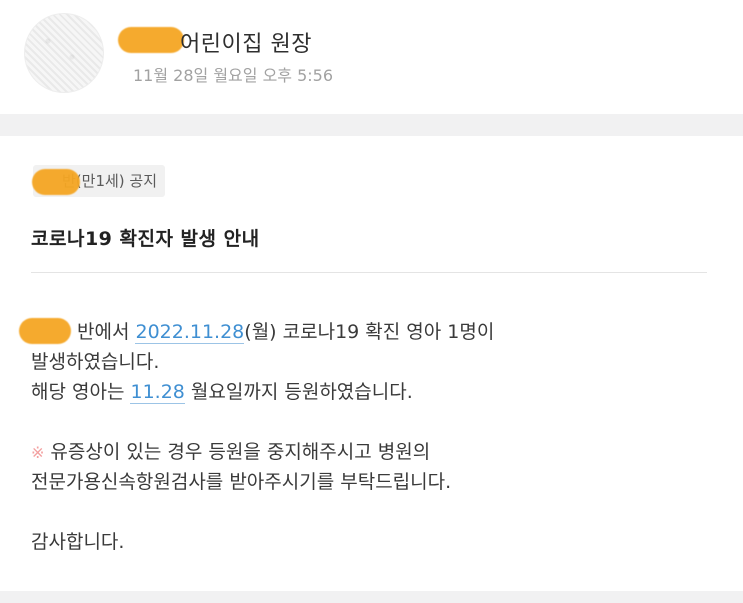 This screenshot has height=603, width=743. Describe the element at coordinates (241, 482) in the screenshot. I see `body-line: 전문가용신속항원검사를 받아주시기를 부탁드립니다.` at that location.